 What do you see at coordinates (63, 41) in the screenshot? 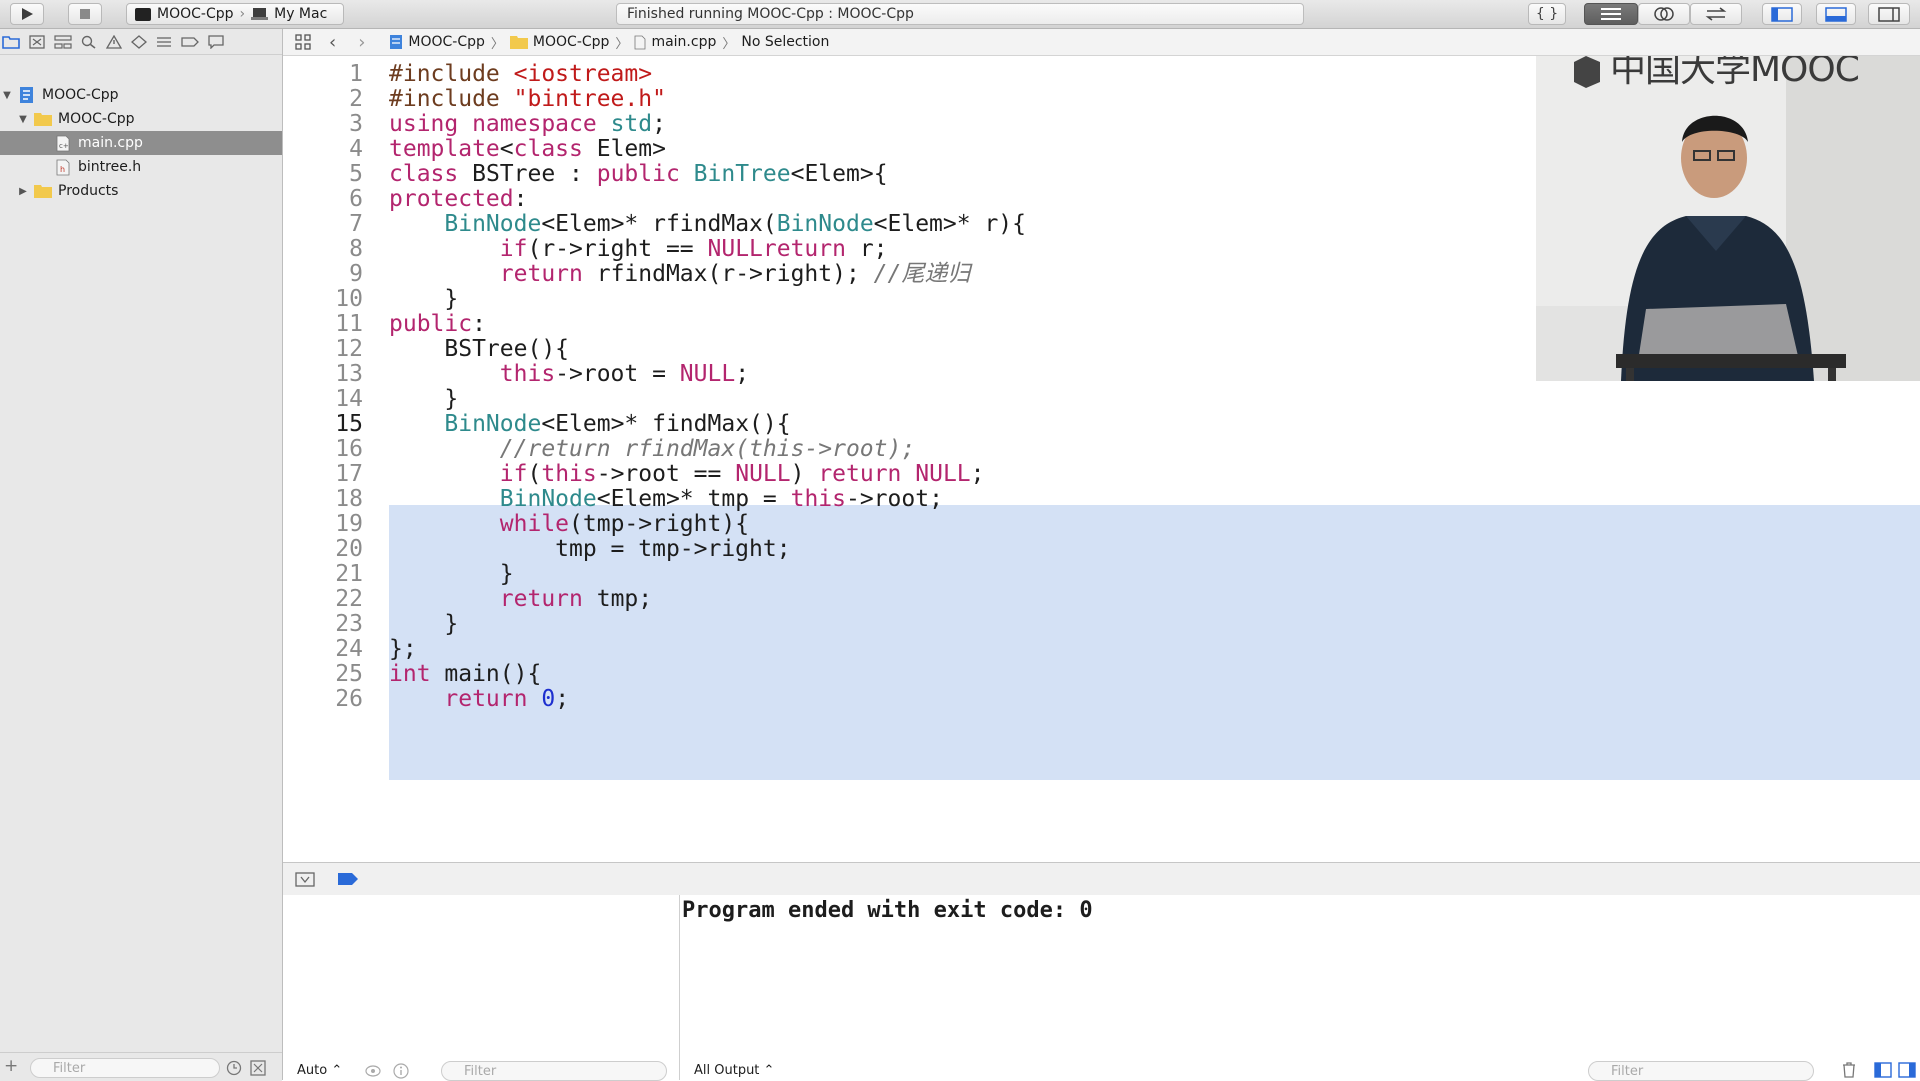
I see `hierarchy-icon` at bounding box center [63, 41].